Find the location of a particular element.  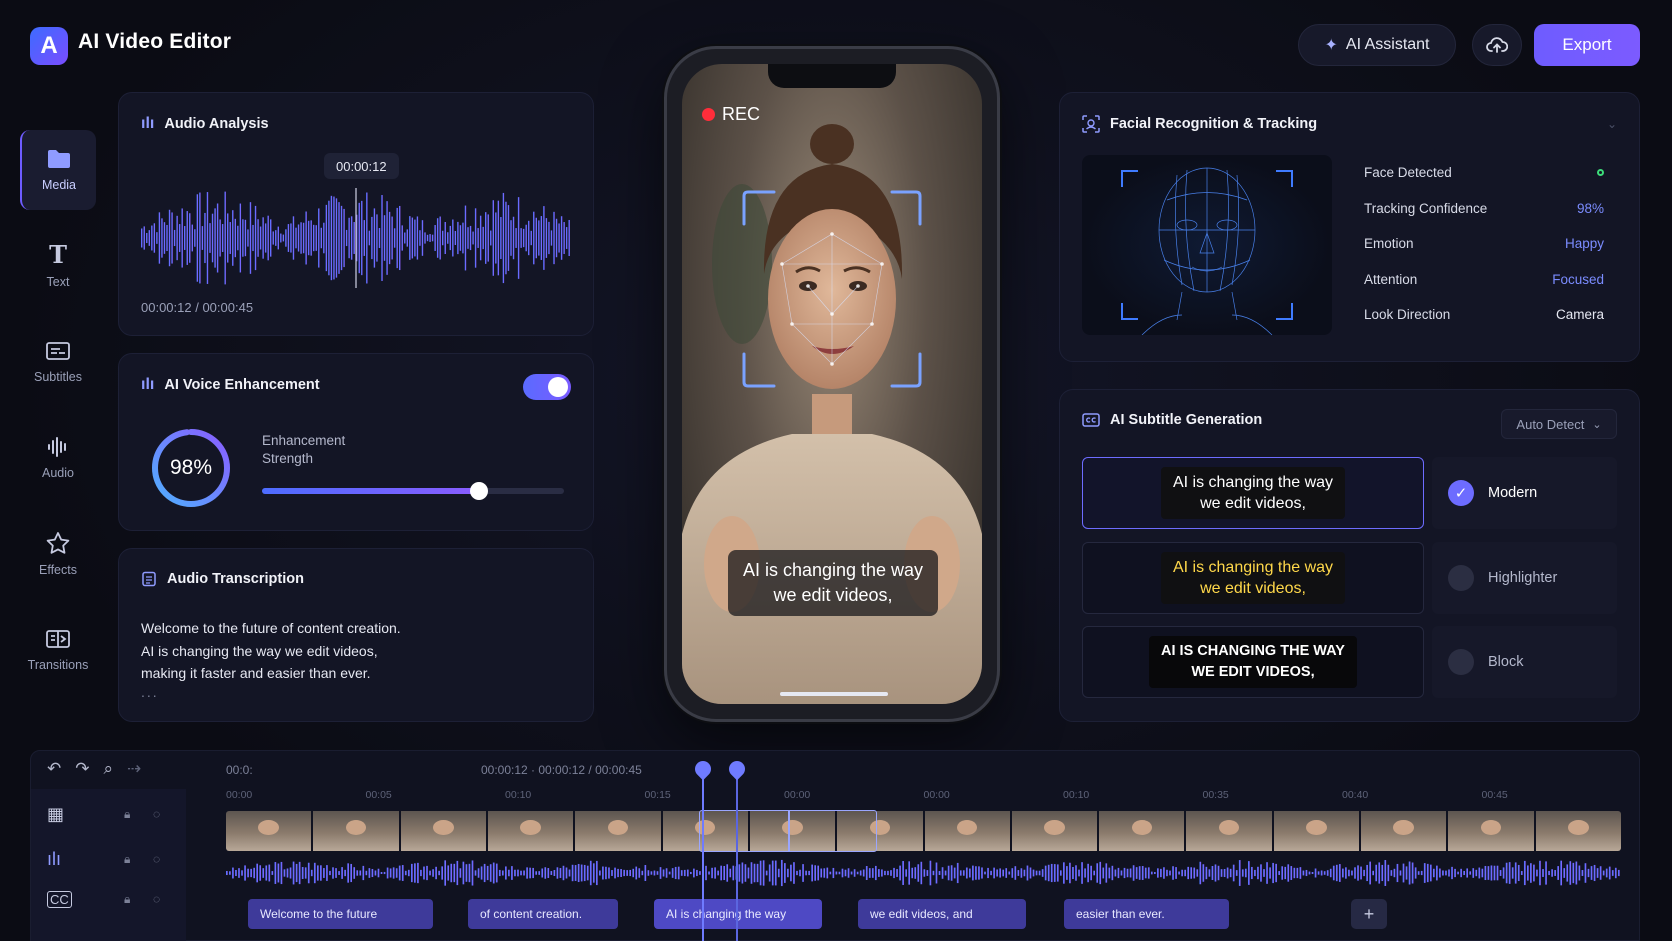

playhead-marker-secondary is located at coordinates (737, 849).